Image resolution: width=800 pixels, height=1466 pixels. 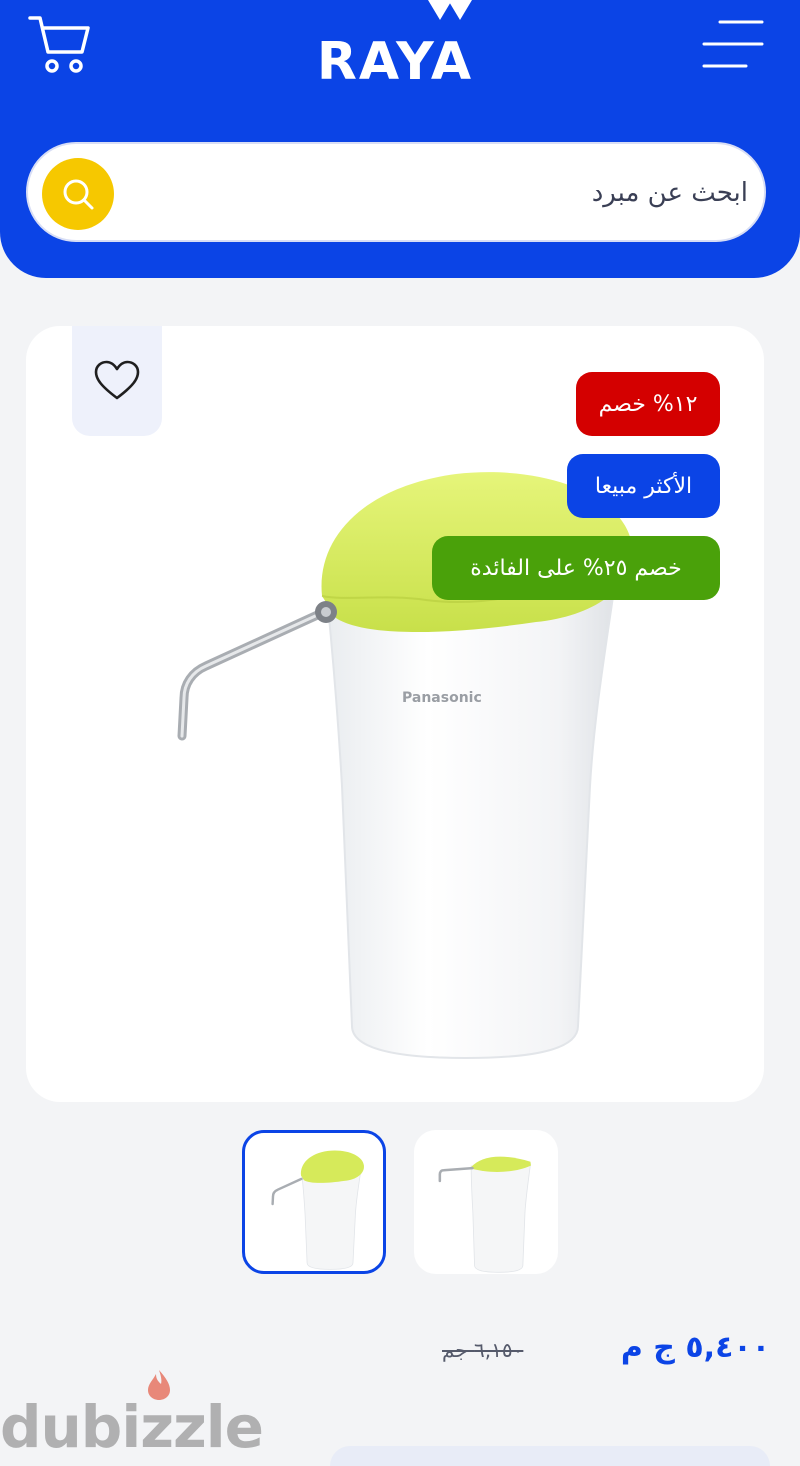 What do you see at coordinates (59, 44) in the screenshot?
I see `cart-icon` at bounding box center [59, 44].